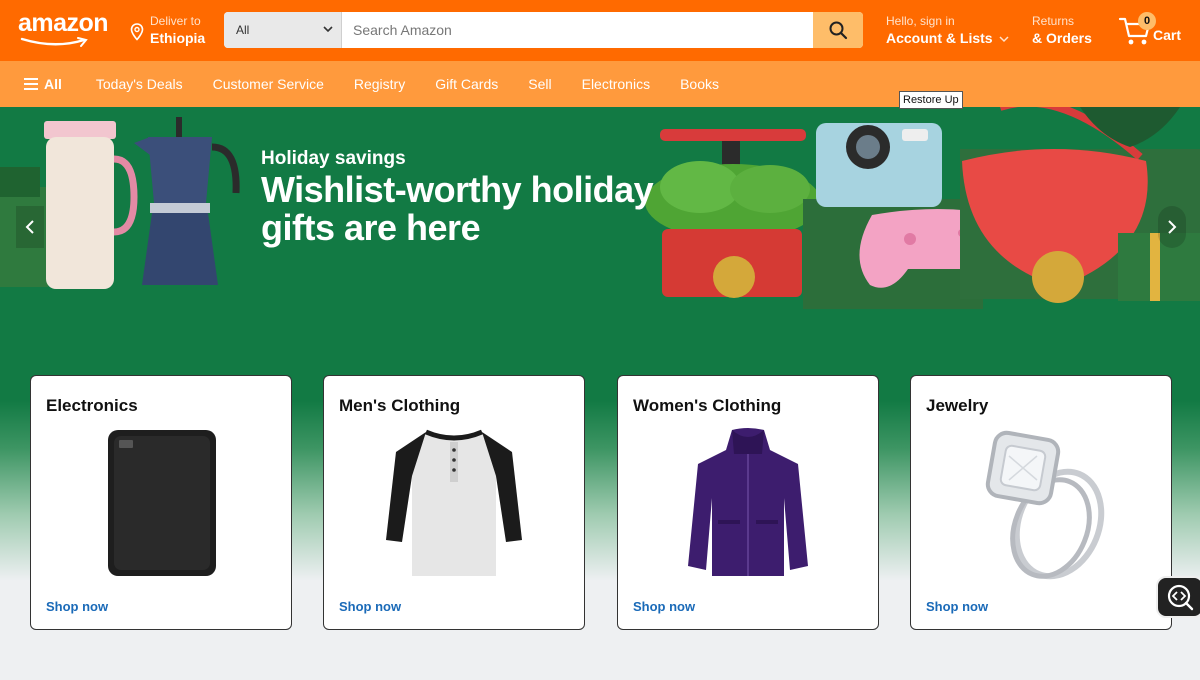 The image size is (1200, 680). I want to click on floating-tool-button, so click(1178, 597).